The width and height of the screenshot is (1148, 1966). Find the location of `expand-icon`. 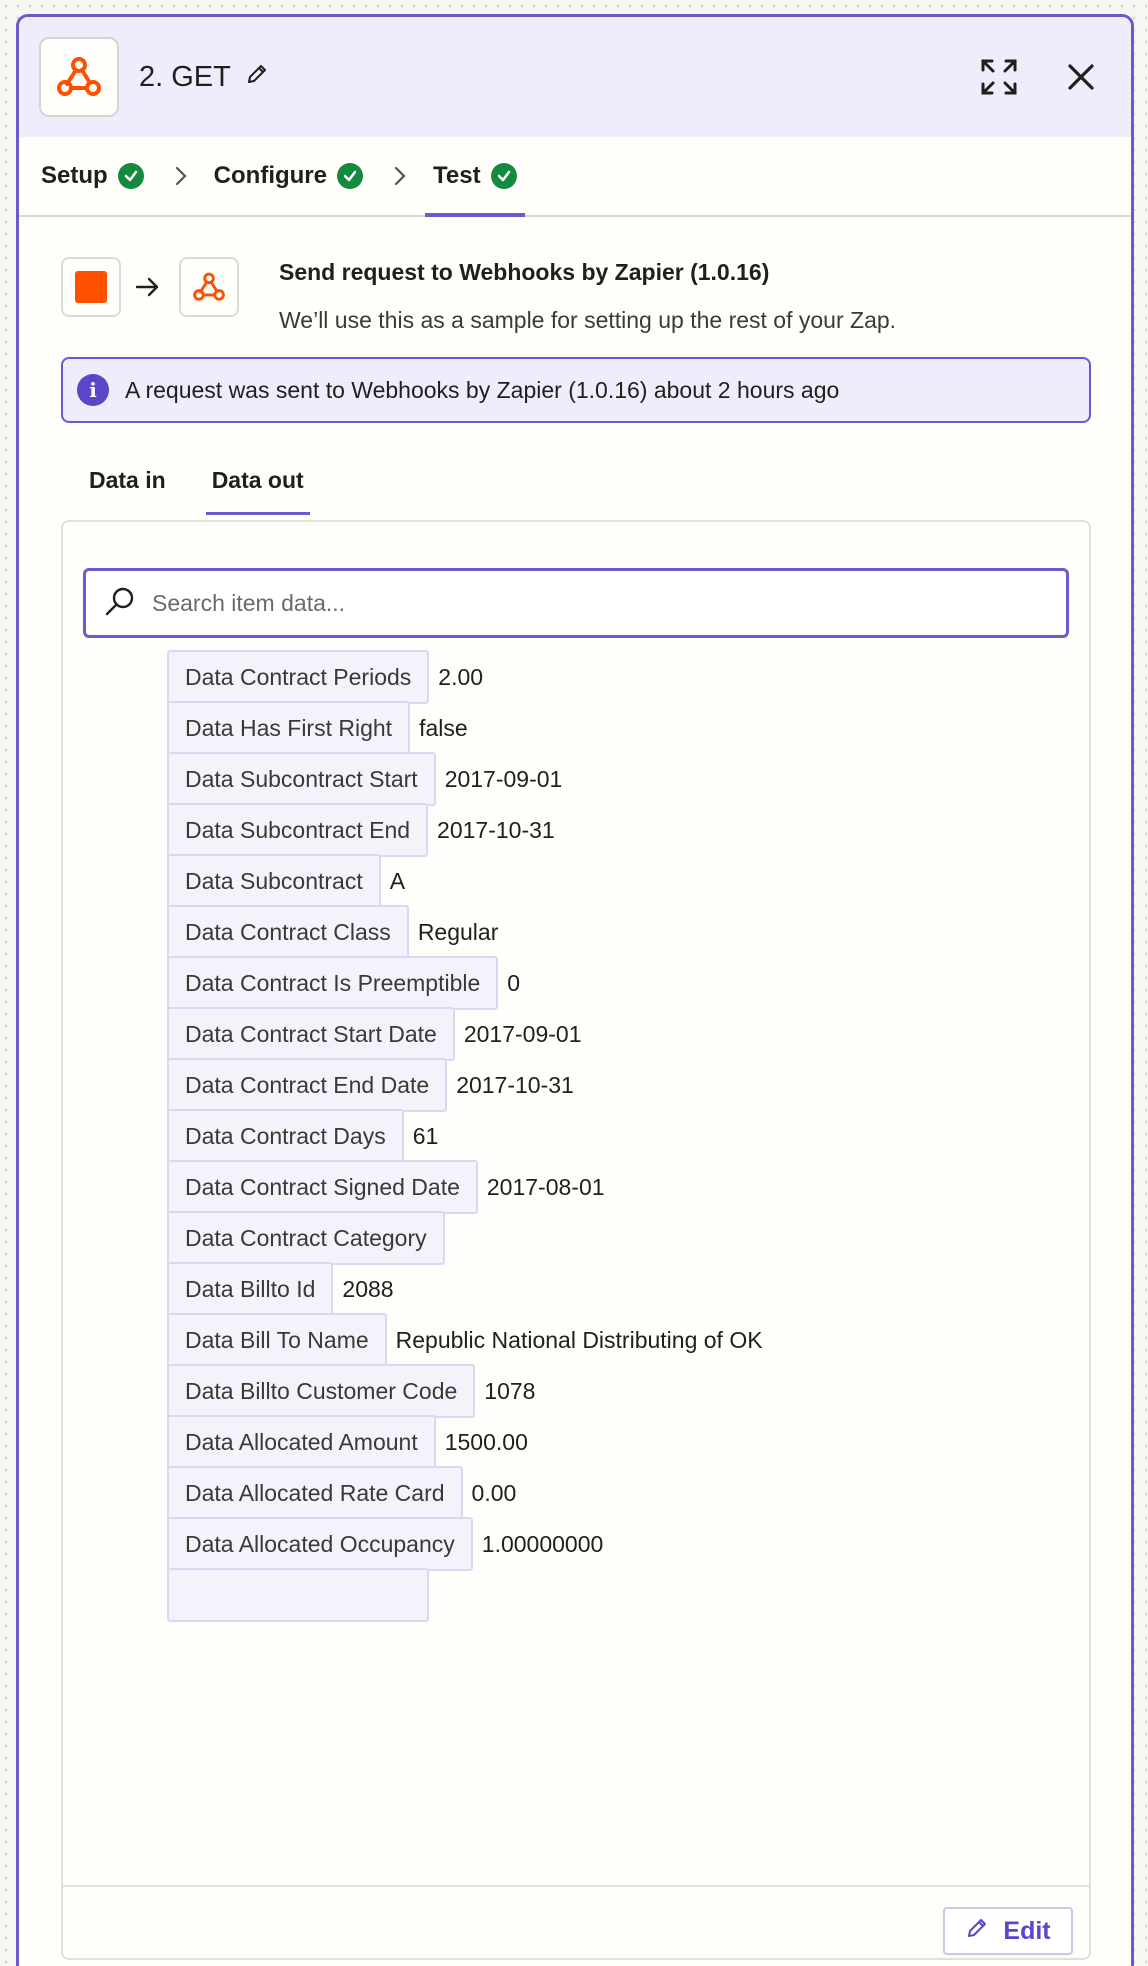

expand-icon is located at coordinates (999, 77).